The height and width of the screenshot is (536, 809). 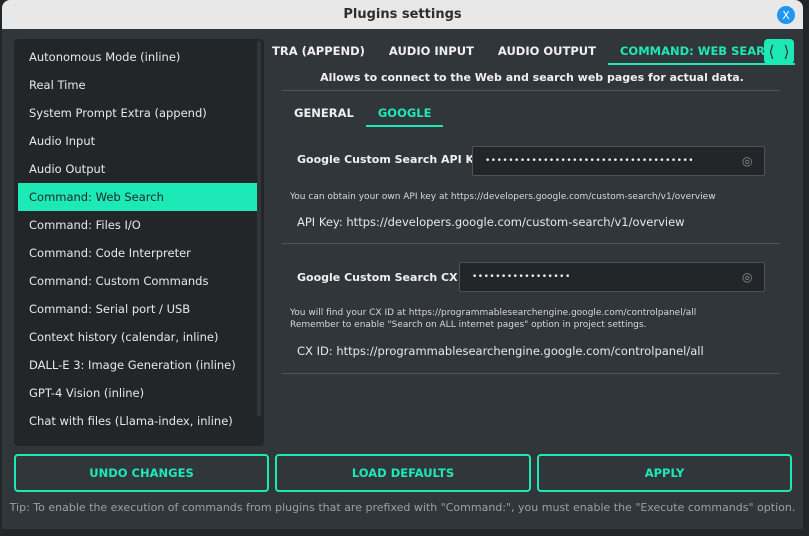 I want to click on sidebar-item: System Prompt Extra (append), so click(x=137, y=113).